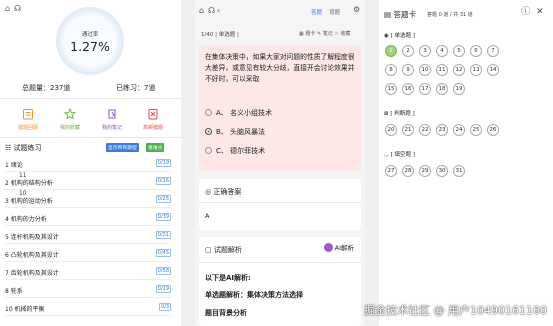 This screenshot has width=553, height=326. Describe the element at coordinates (28, 114) in the screenshot. I see `notebook-icon` at that location.